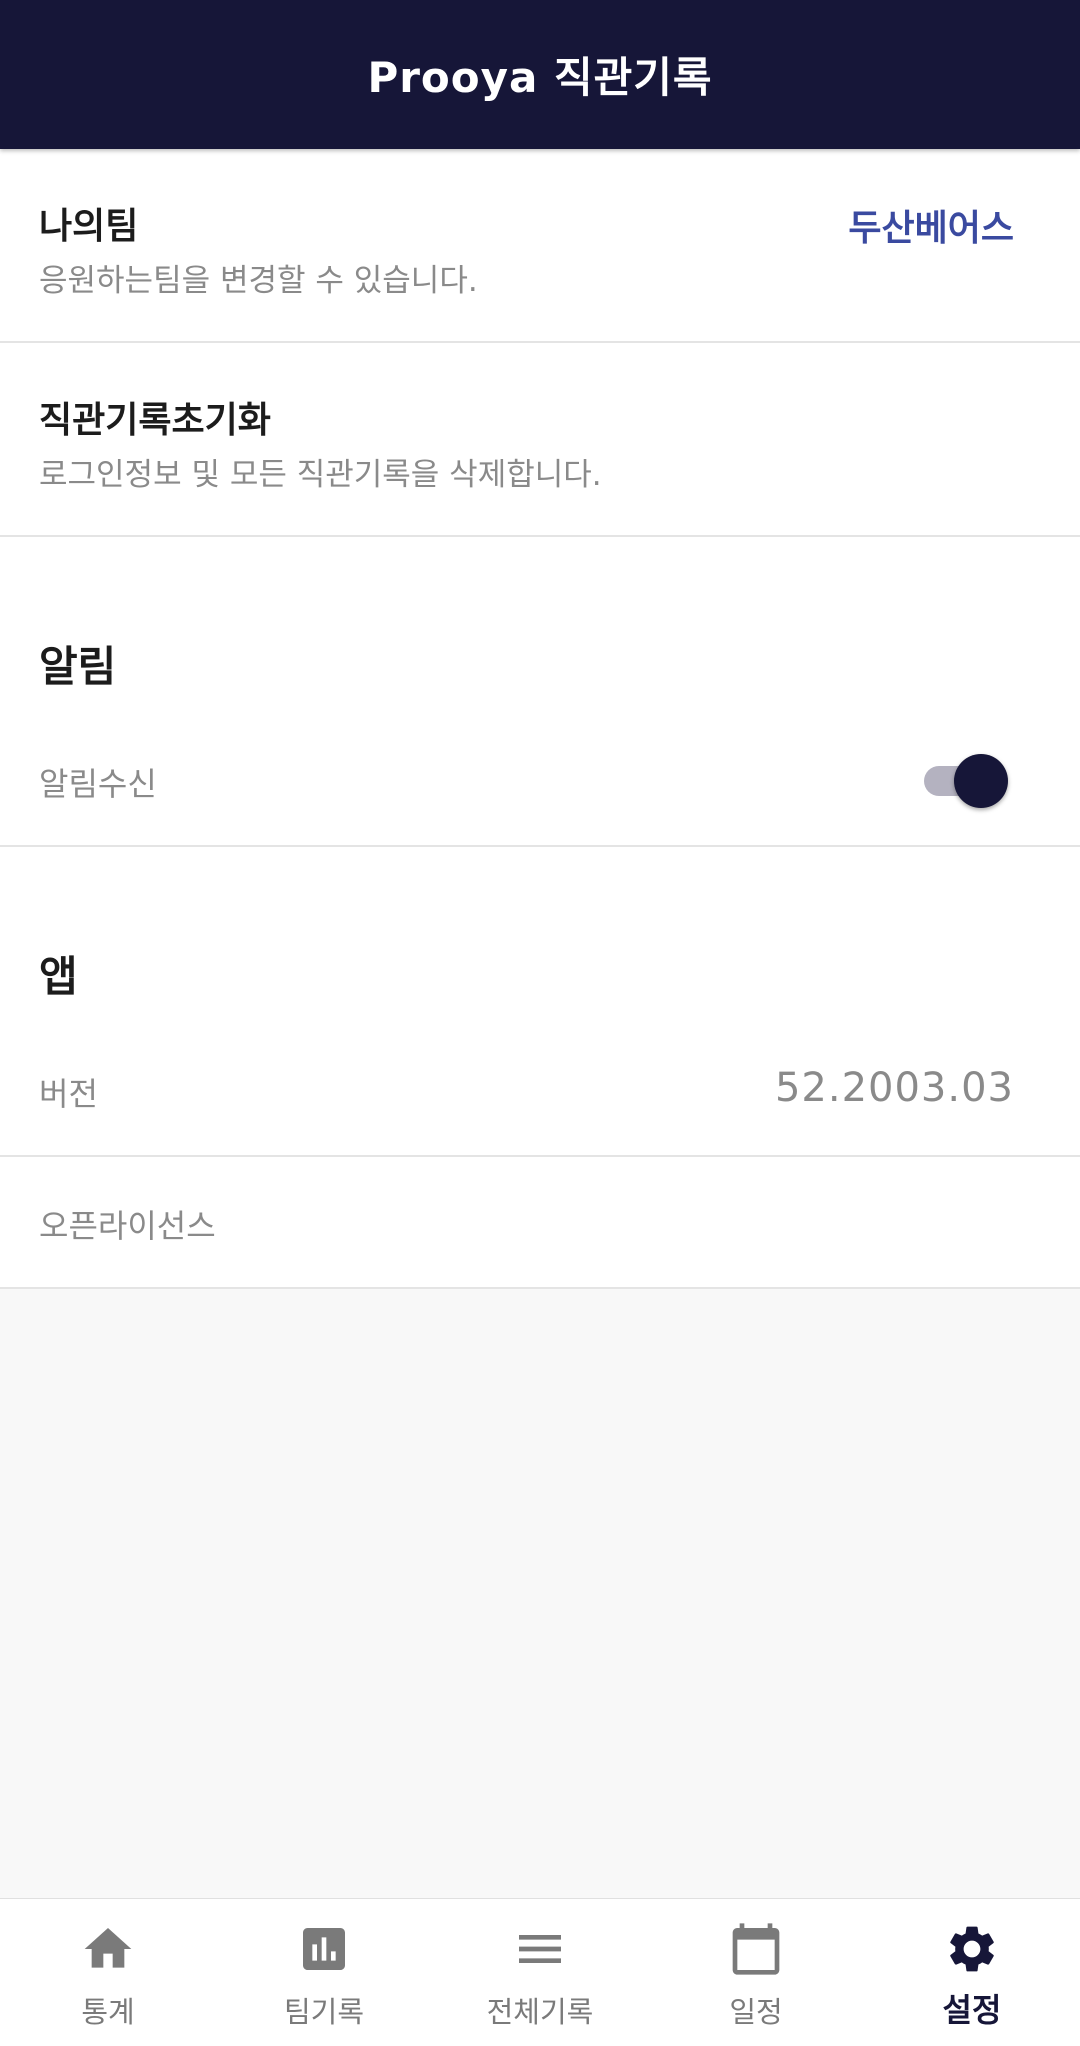 This screenshot has width=1080, height=2046. I want to click on open-license-label: 오픈라이선스, so click(127, 1226).